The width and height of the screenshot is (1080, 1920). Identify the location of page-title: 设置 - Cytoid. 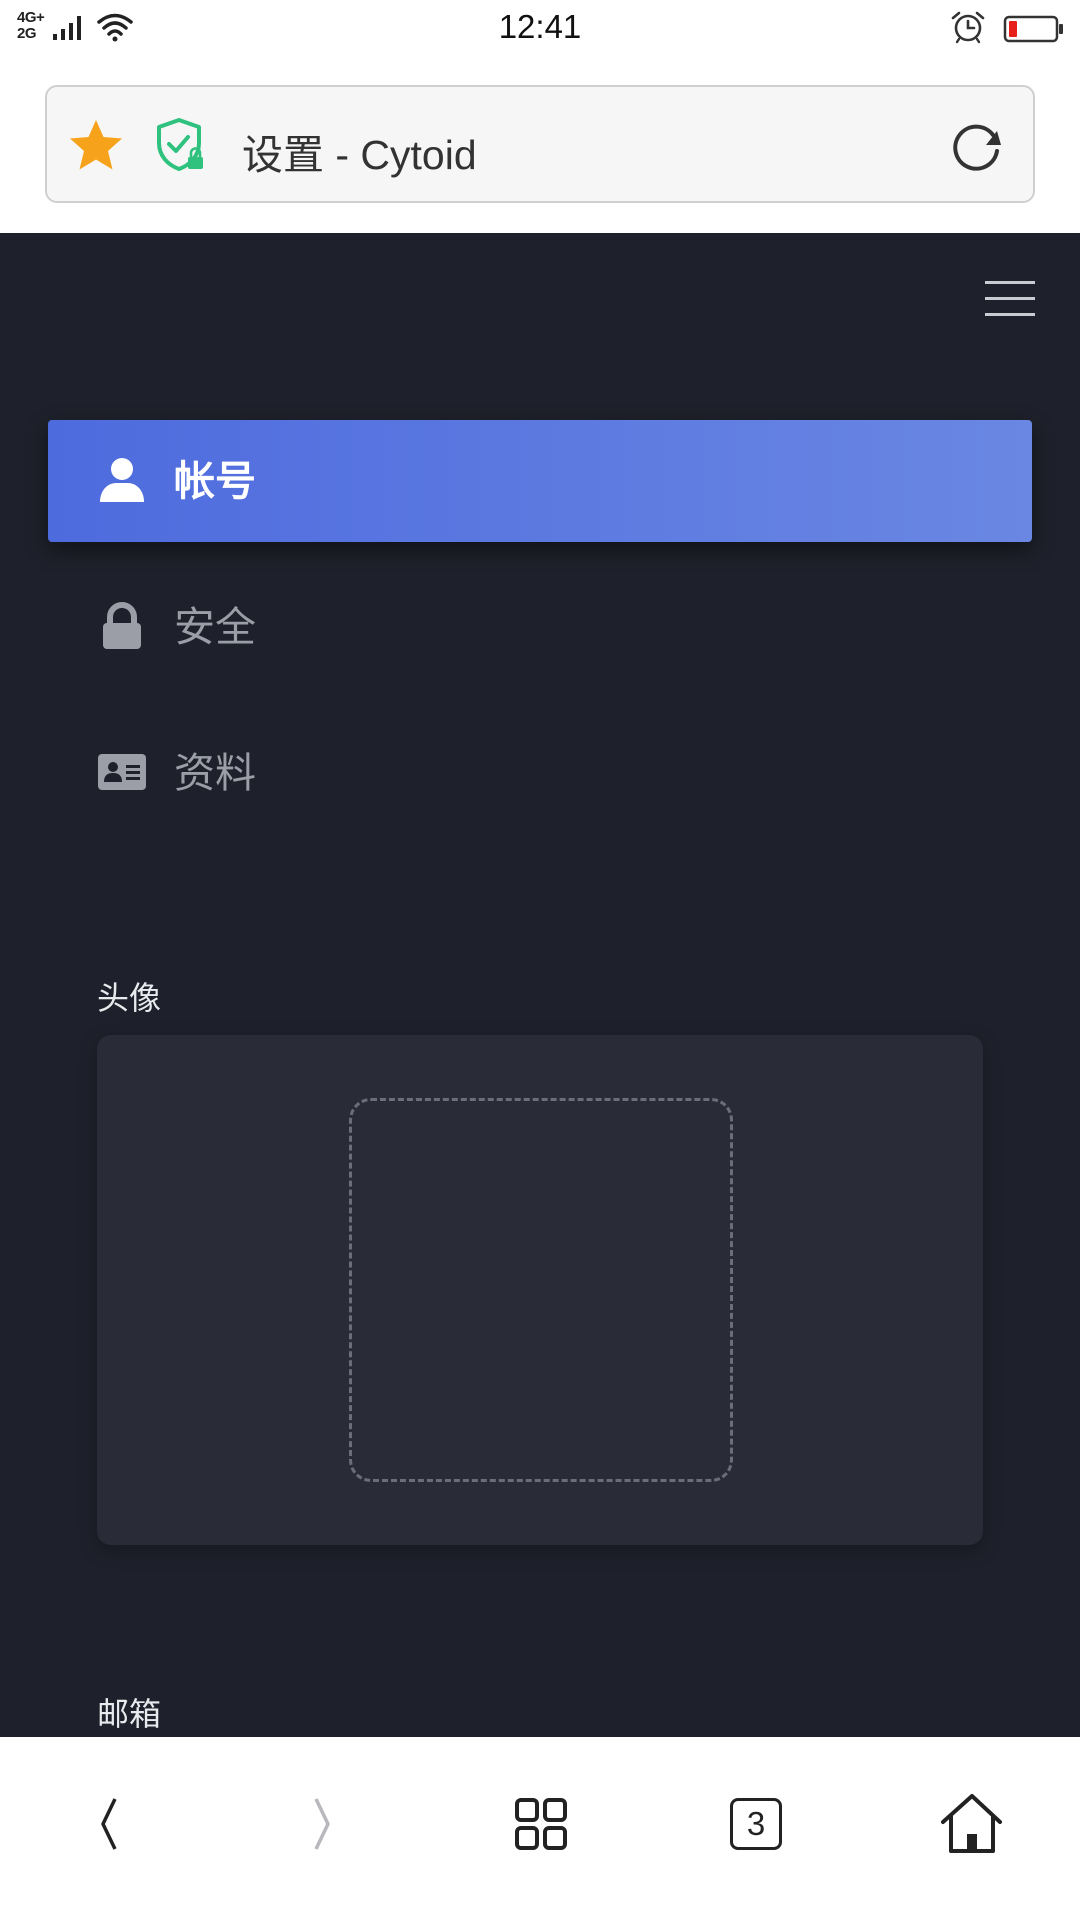
(359, 151).